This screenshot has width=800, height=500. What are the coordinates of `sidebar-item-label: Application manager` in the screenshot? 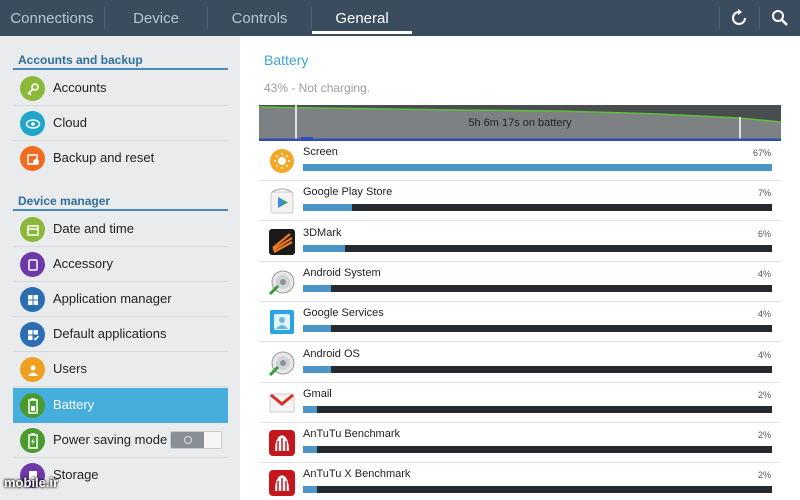 It's located at (112, 298).